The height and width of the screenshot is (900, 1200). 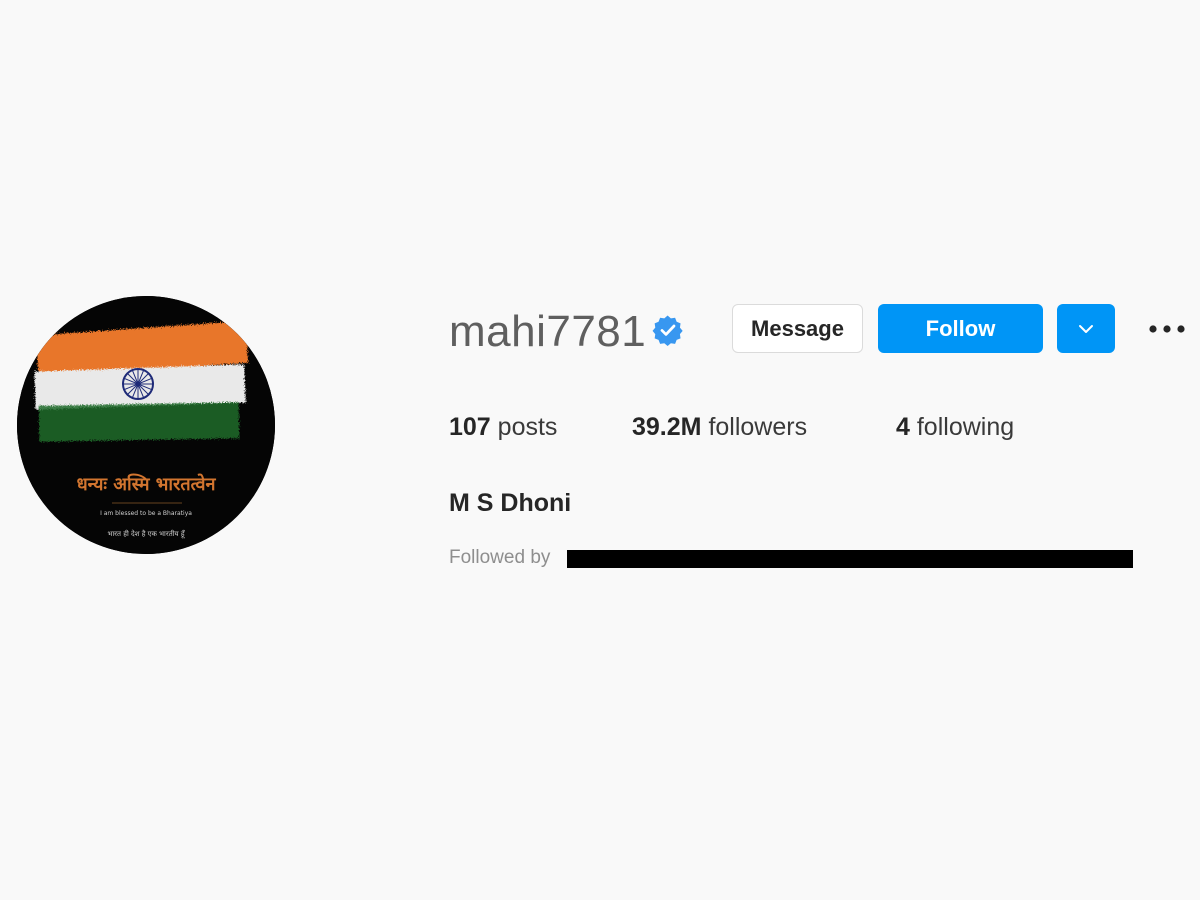 I want to click on followers-value: 39.2M, so click(x=667, y=427).